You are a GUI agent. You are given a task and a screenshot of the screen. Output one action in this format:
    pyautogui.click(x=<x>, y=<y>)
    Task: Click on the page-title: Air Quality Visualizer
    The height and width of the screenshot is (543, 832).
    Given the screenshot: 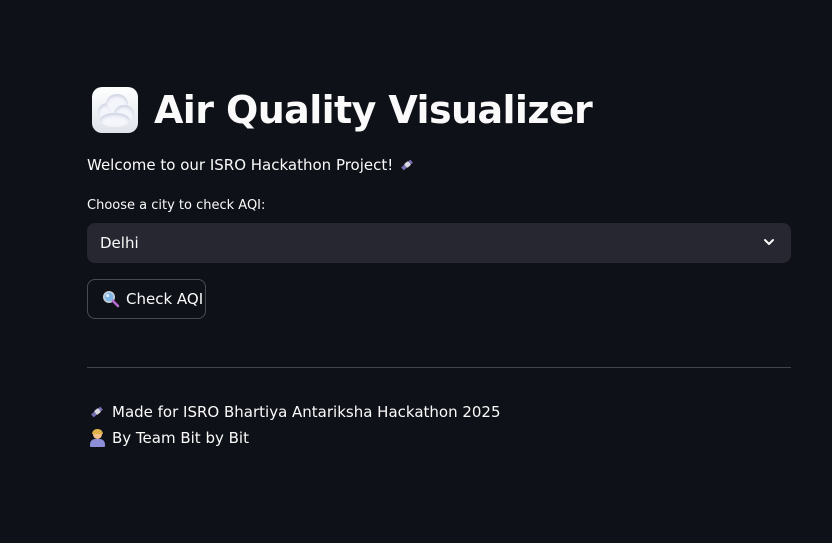 What is the action you would take?
    pyautogui.click(x=342, y=110)
    